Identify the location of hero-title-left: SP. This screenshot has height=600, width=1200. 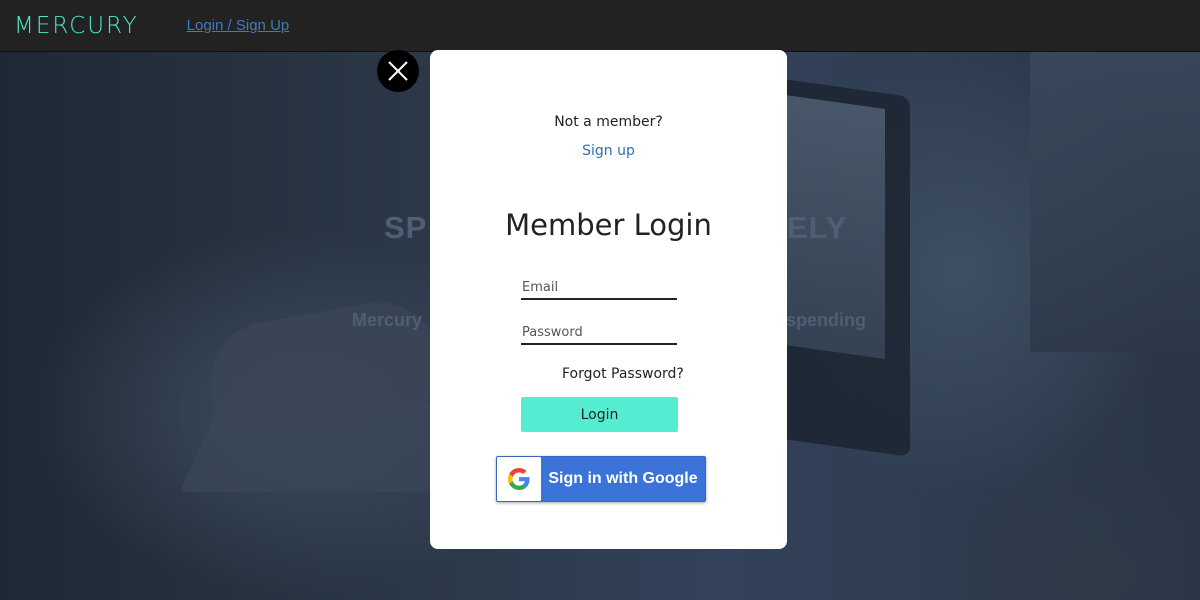
(406, 227).